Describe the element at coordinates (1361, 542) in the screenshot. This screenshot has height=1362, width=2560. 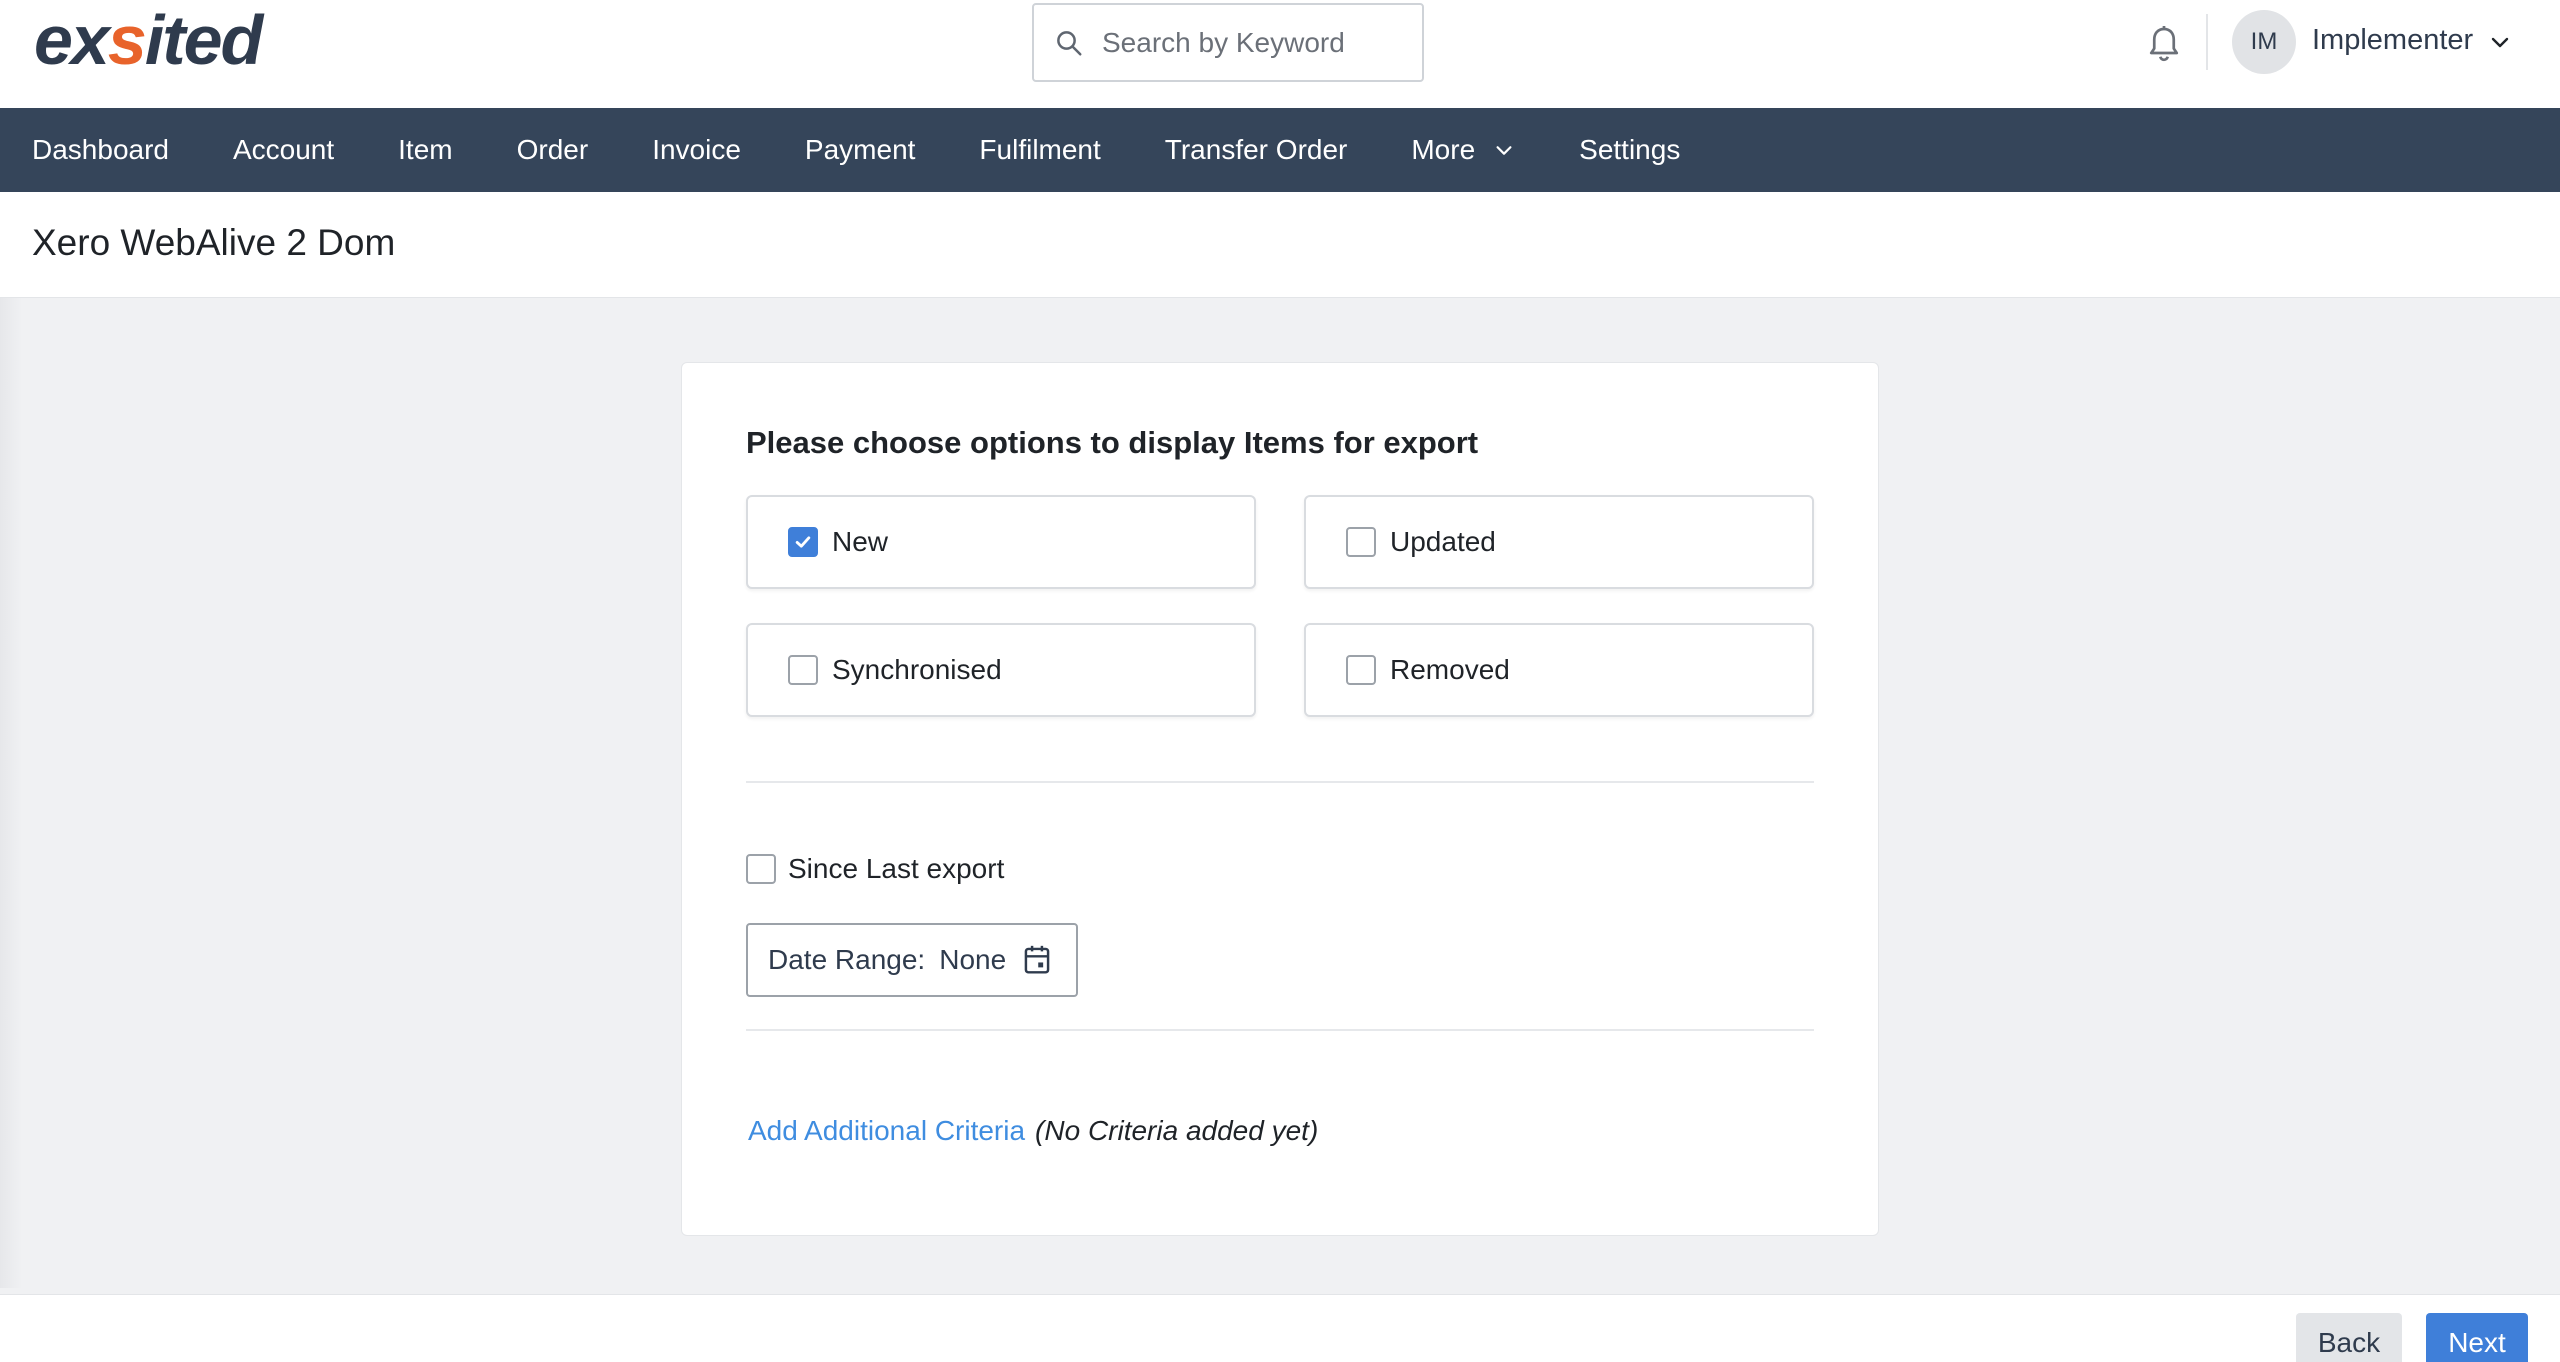
I see `checkbox-updated` at that location.